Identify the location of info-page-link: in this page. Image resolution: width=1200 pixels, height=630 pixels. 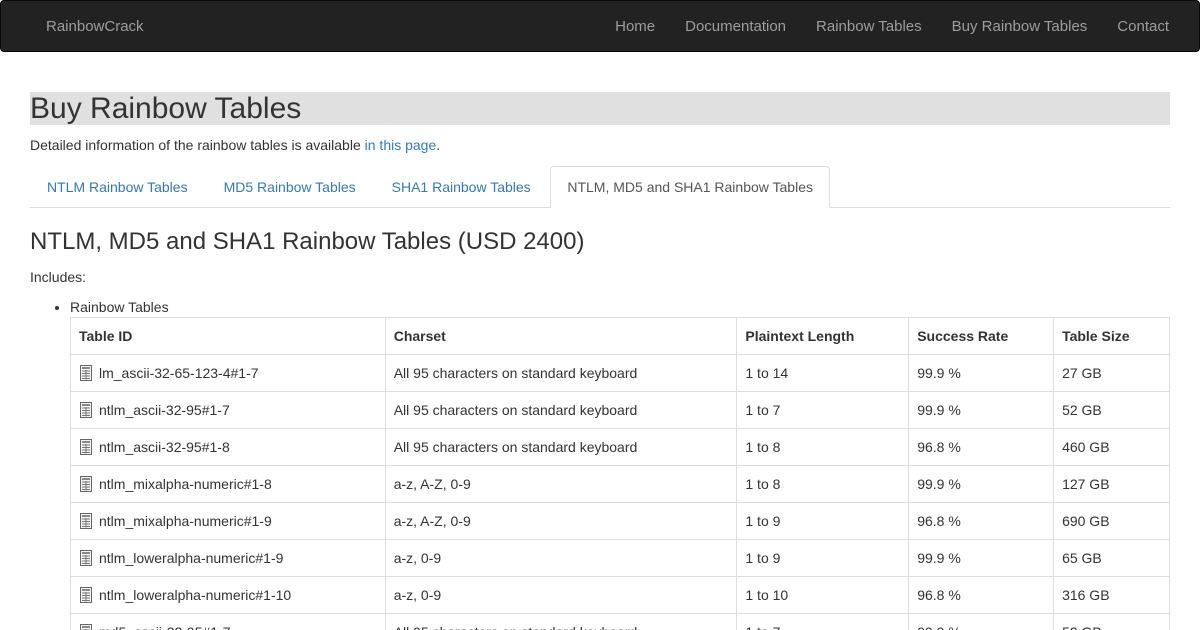
(401, 145).